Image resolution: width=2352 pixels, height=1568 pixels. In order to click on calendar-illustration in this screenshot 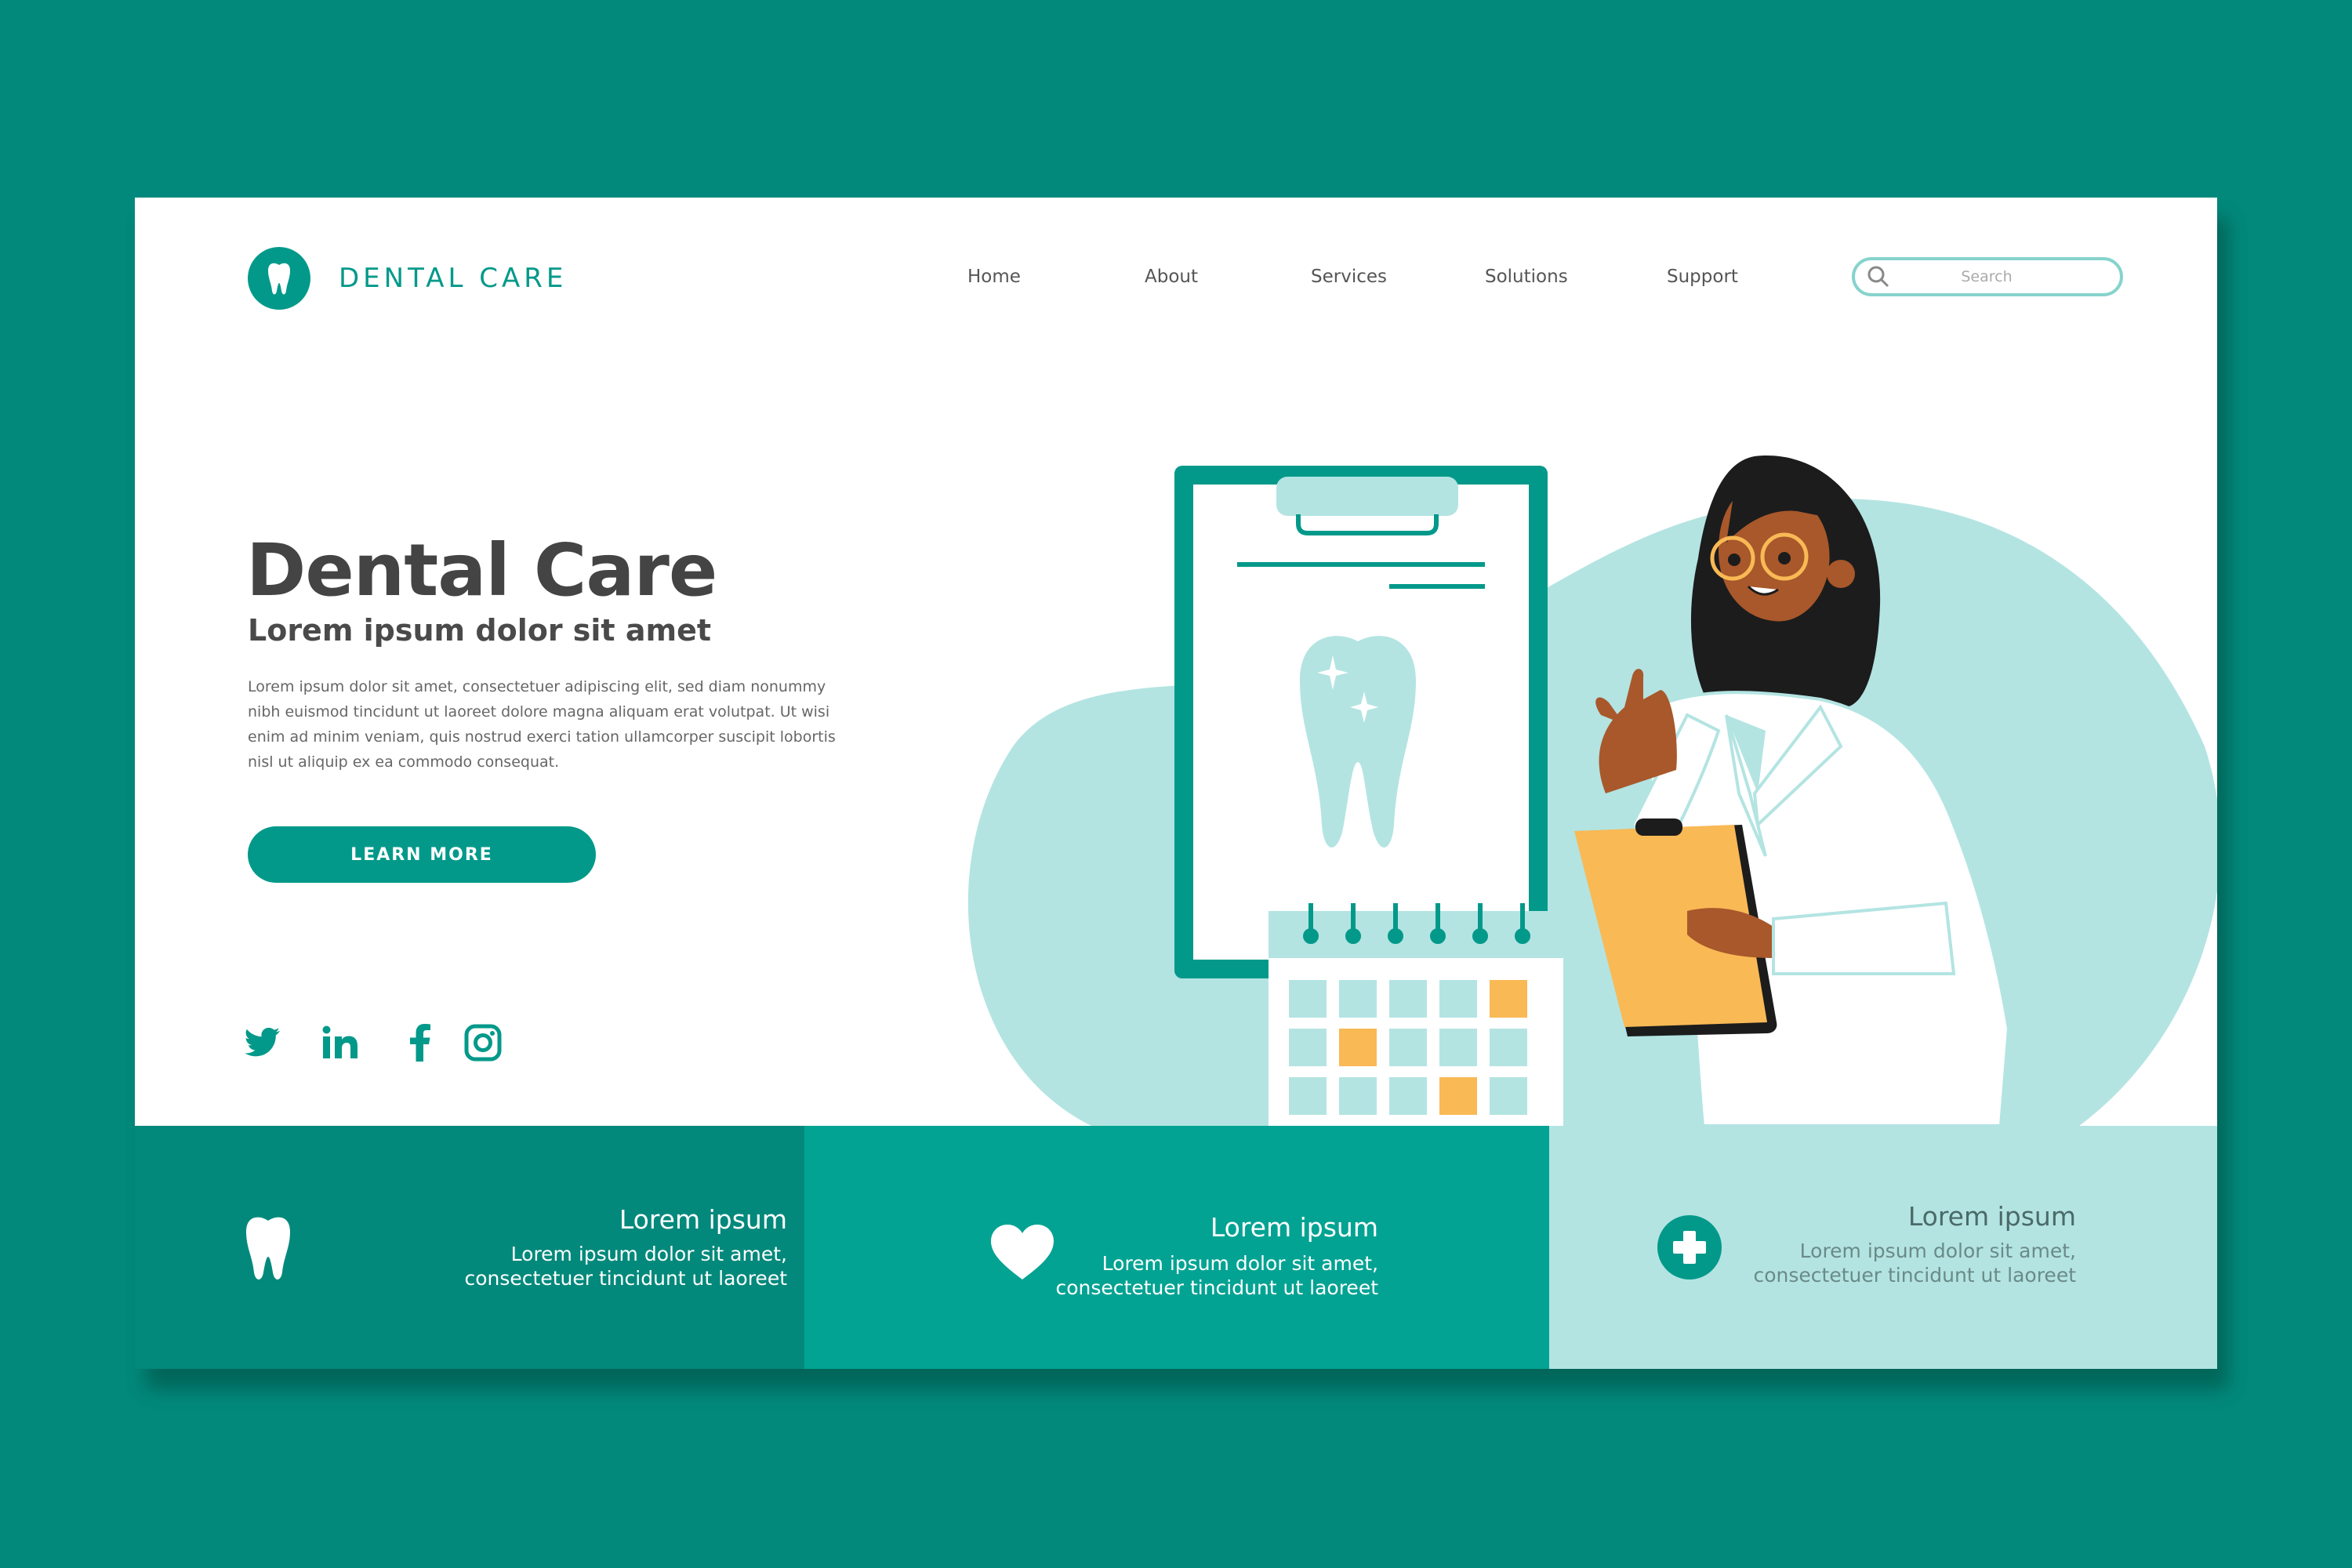, I will do `click(1416, 1015)`.